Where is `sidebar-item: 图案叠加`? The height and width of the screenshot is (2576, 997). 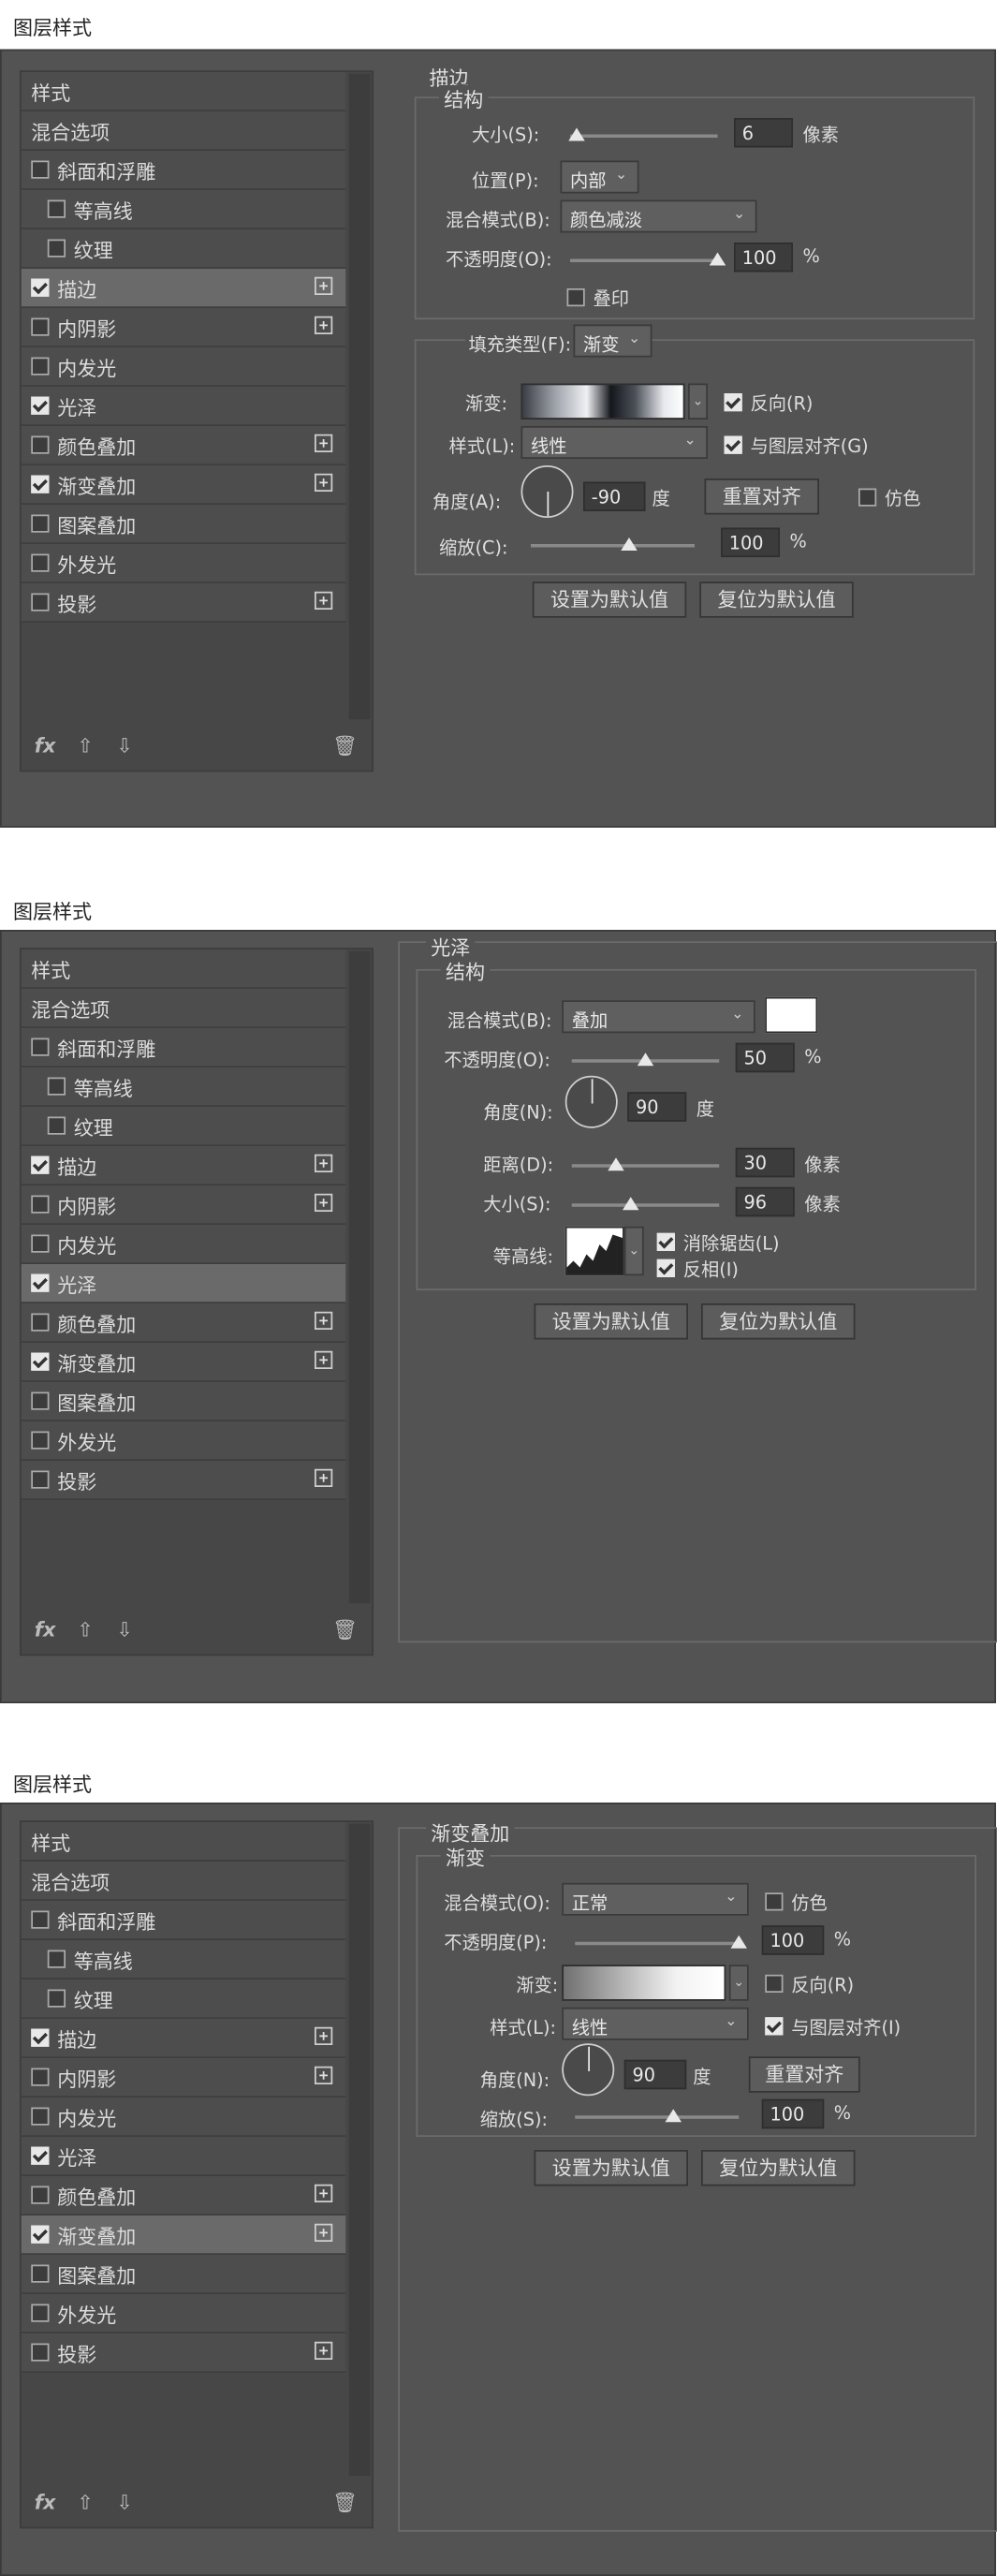
sidebar-item: 图案叠加 is located at coordinates (183, 524).